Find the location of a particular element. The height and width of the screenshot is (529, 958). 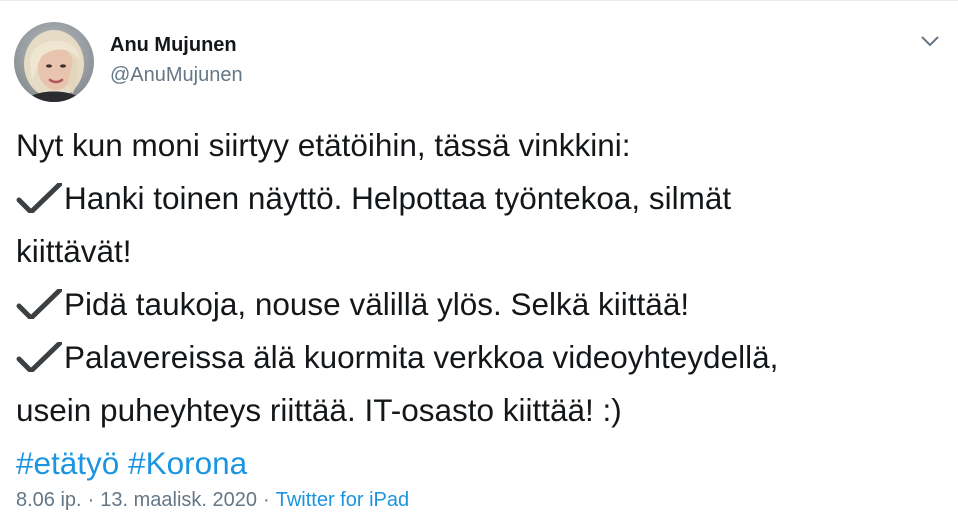

avatar is located at coordinates (54, 62).